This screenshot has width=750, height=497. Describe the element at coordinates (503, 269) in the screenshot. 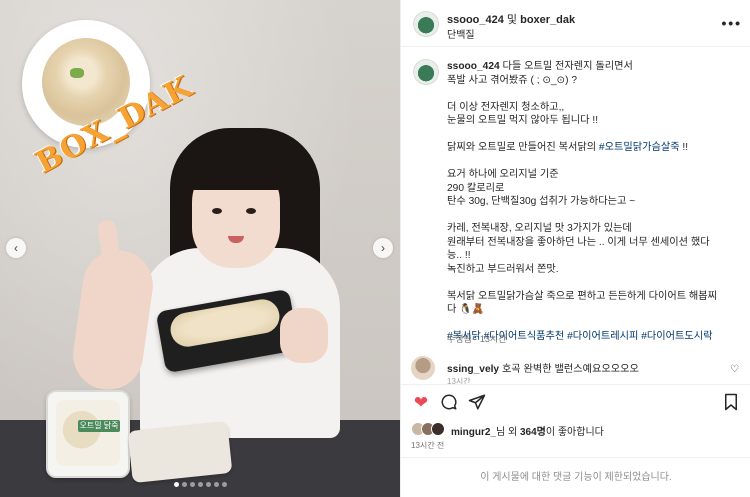

I see `caption-line: 녹진하고 부드러워서 쫀맛.` at that location.